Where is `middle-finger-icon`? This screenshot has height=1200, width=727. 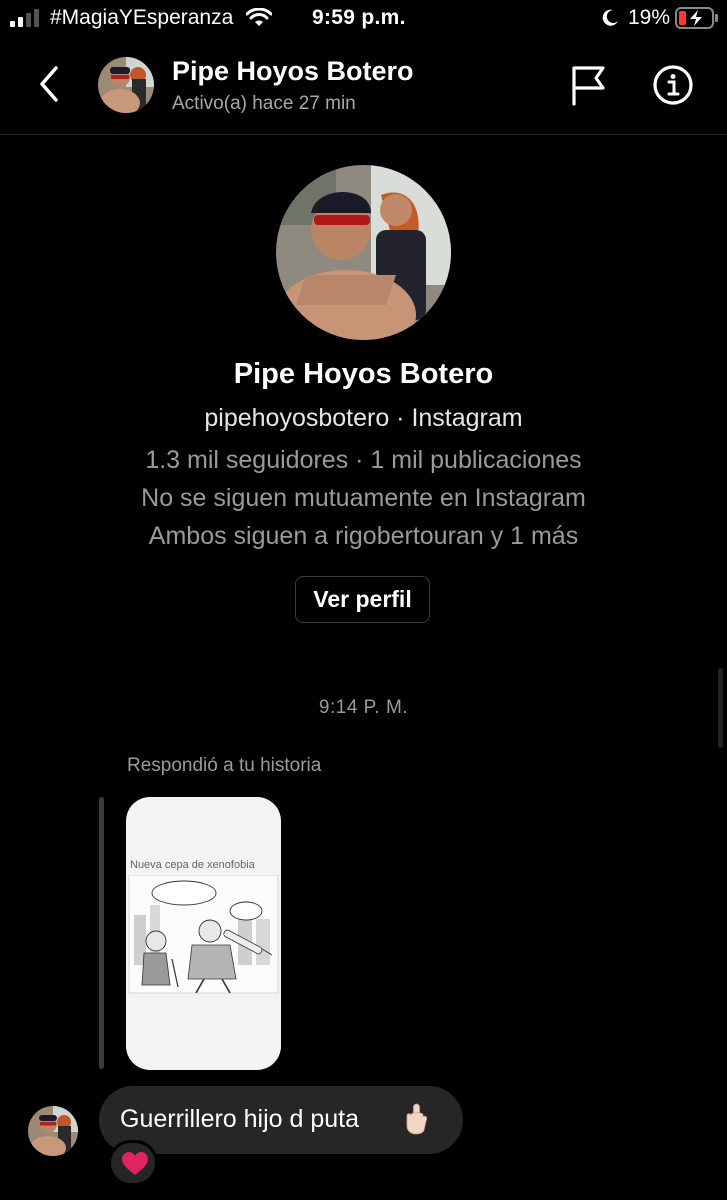 middle-finger-icon is located at coordinates (417, 1119).